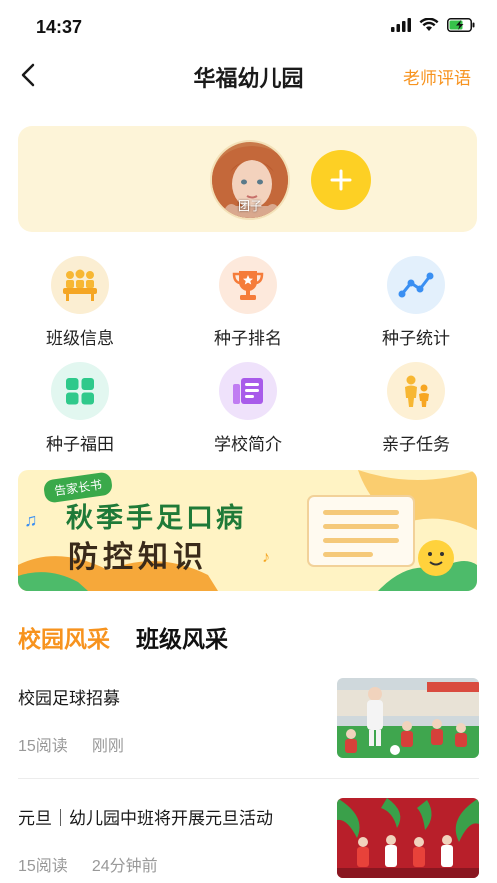 The width and height of the screenshot is (497, 883). What do you see at coordinates (248, 840) in the screenshot?
I see `news-item: 元旦｜幼儿园中班将开展元旦活动 15阅读 24分钟前` at bounding box center [248, 840].